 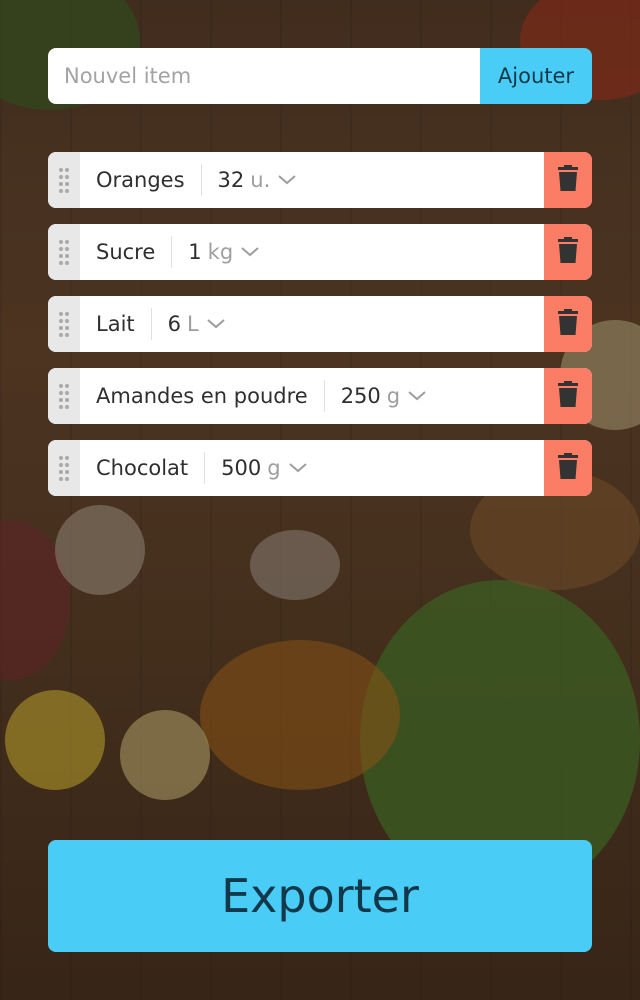 I want to click on quantity-selector: 500 g, so click(x=374, y=468).